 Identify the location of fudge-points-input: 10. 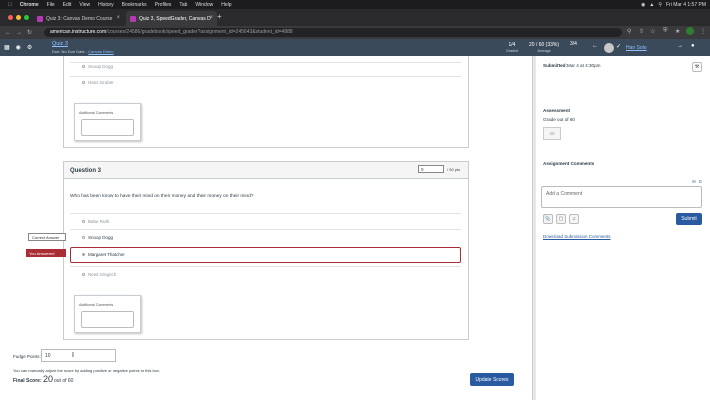
(78, 355).